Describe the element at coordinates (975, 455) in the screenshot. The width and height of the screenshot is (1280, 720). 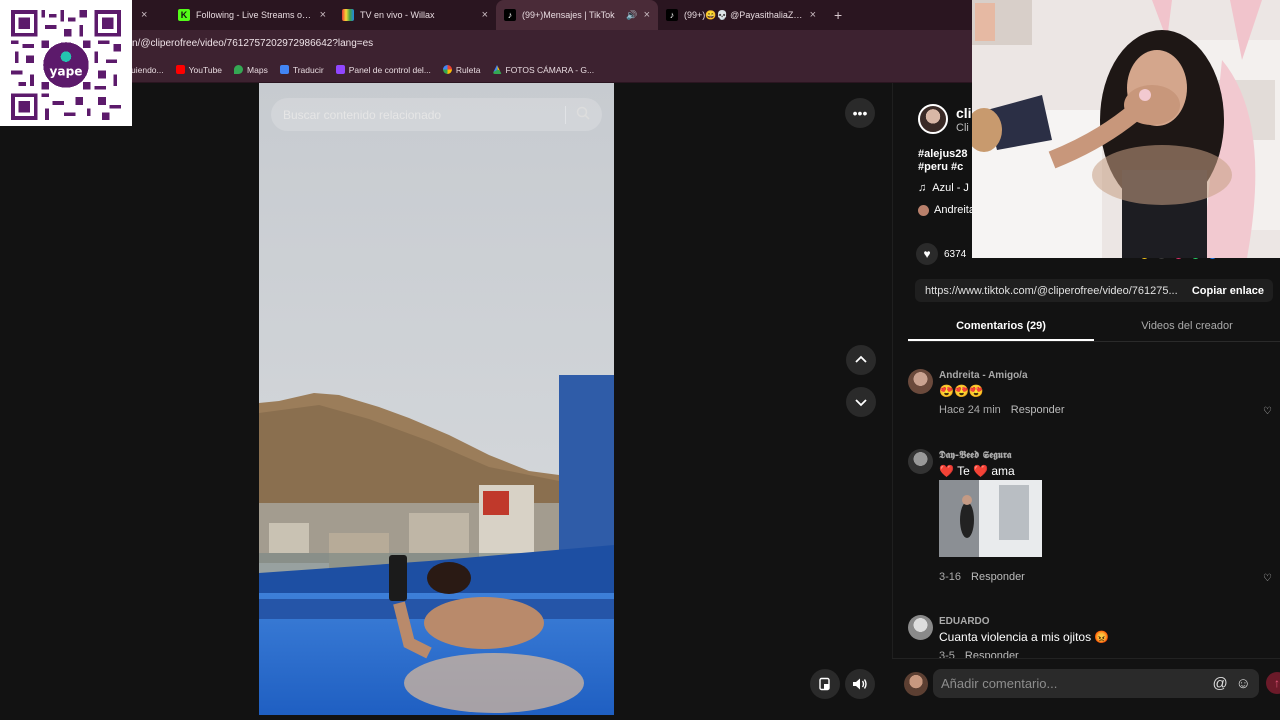
I see `comment-username: 𝕯𝖆𝖞-𝕭𝖊𝖊𝖉 𝕾𝖊𝖌𝖚𝖗𝖆` at that location.